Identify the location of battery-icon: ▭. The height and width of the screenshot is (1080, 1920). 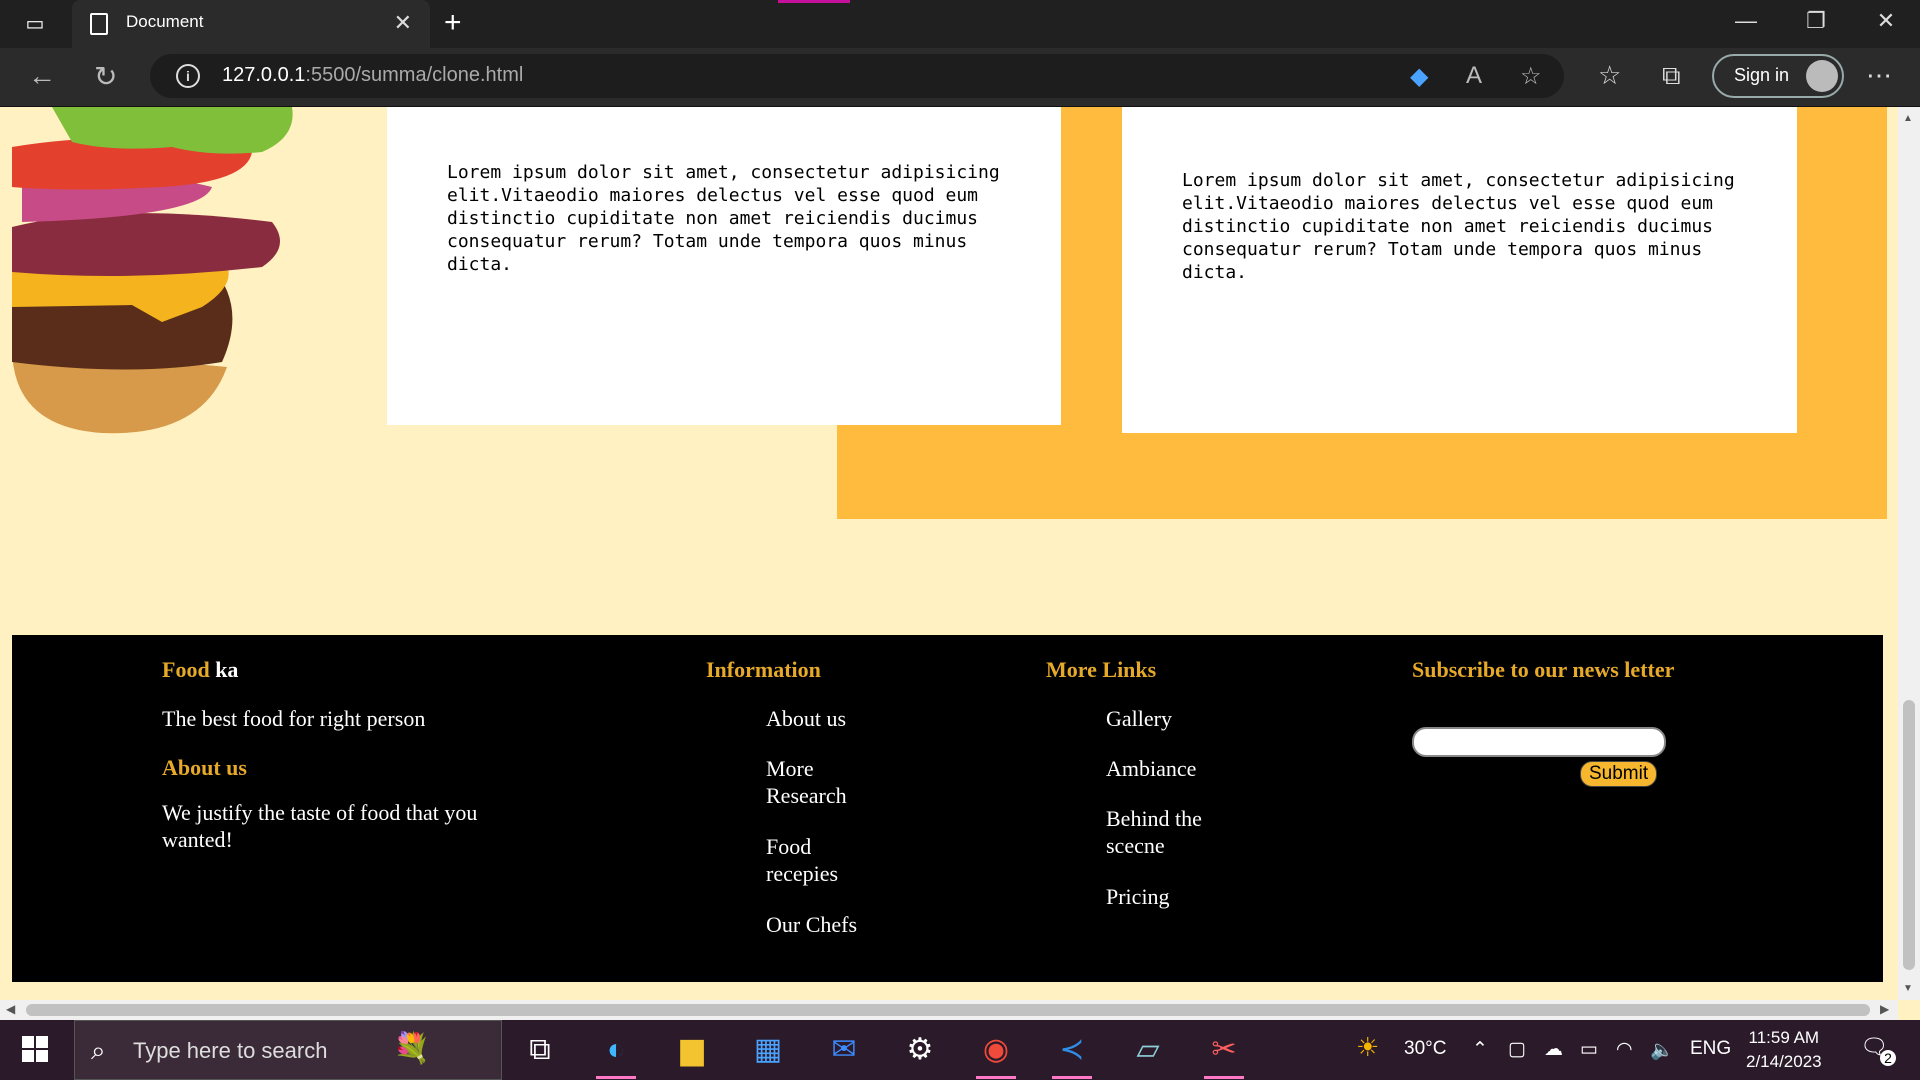
(1589, 1049).